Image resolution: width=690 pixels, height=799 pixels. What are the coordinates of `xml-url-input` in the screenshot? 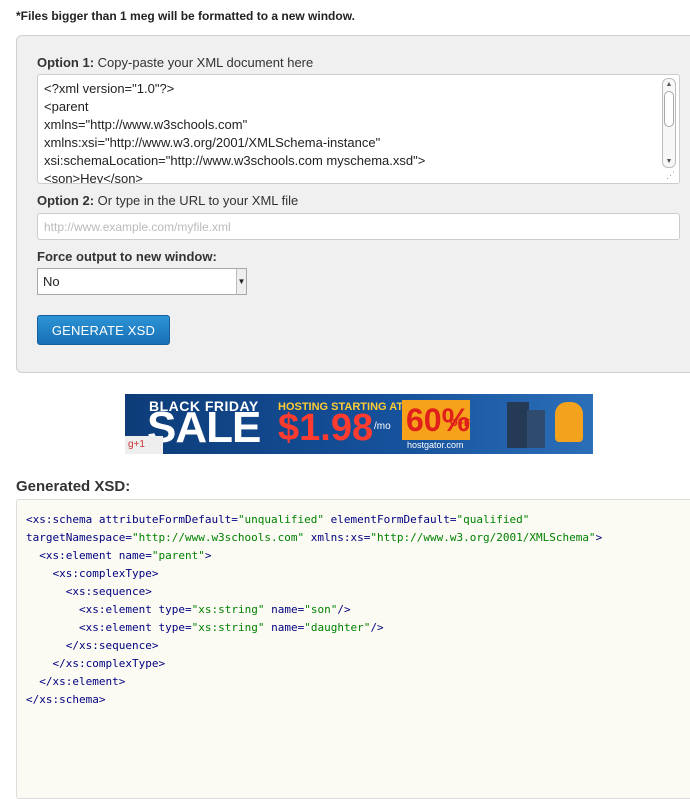 It's located at (358, 226).